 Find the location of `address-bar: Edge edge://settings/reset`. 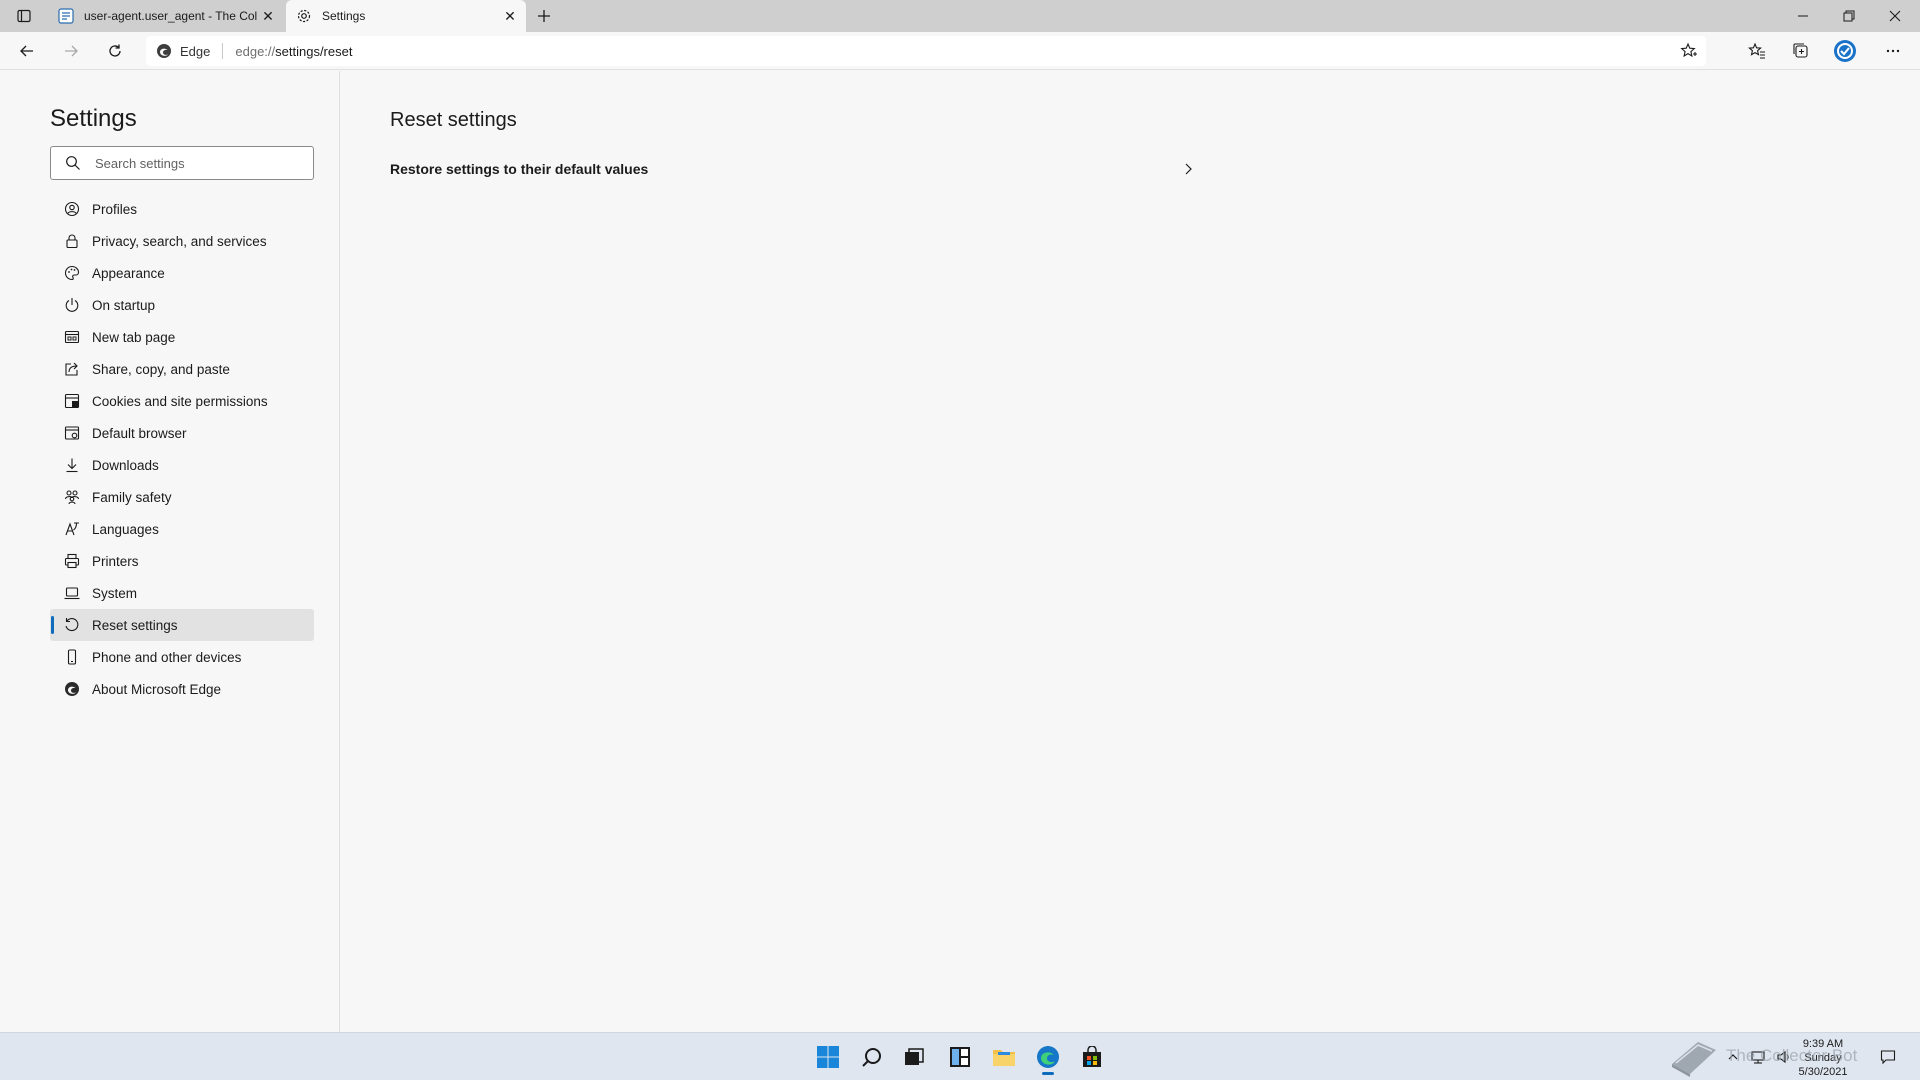

address-bar: Edge edge://settings/reset is located at coordinates (926, 51).